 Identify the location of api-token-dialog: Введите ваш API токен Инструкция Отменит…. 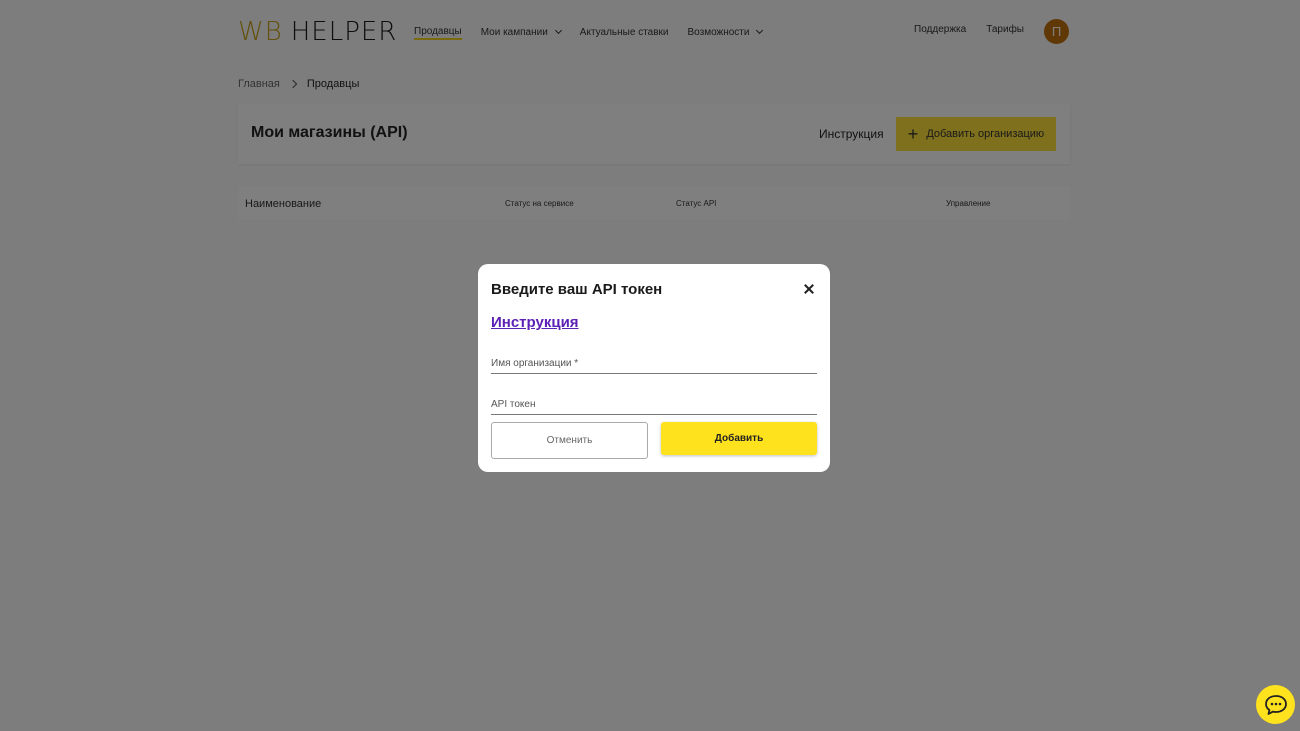
(654, 368).